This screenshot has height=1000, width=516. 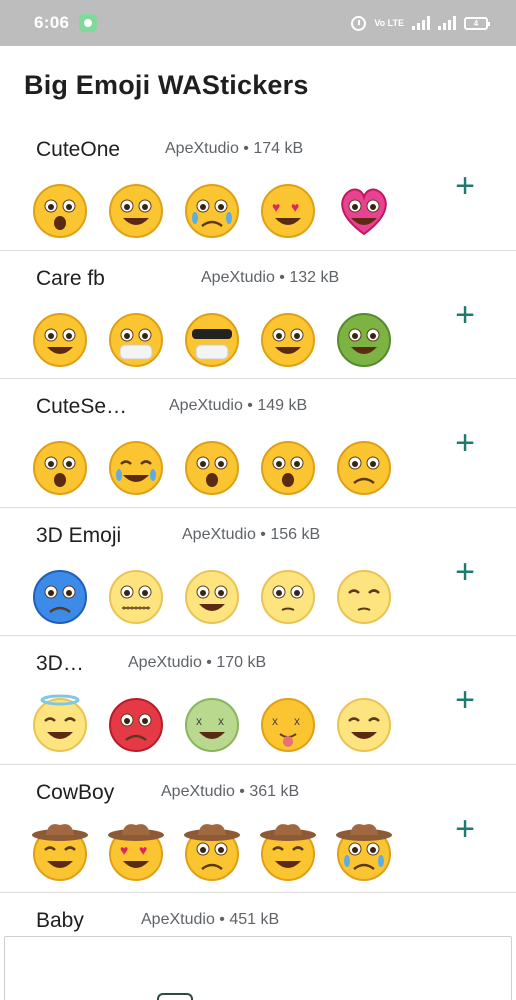 I want to click on sticker-pack-row: CuteSe… ApeXtudio • 149 kB +, so click(x=258, y=443).